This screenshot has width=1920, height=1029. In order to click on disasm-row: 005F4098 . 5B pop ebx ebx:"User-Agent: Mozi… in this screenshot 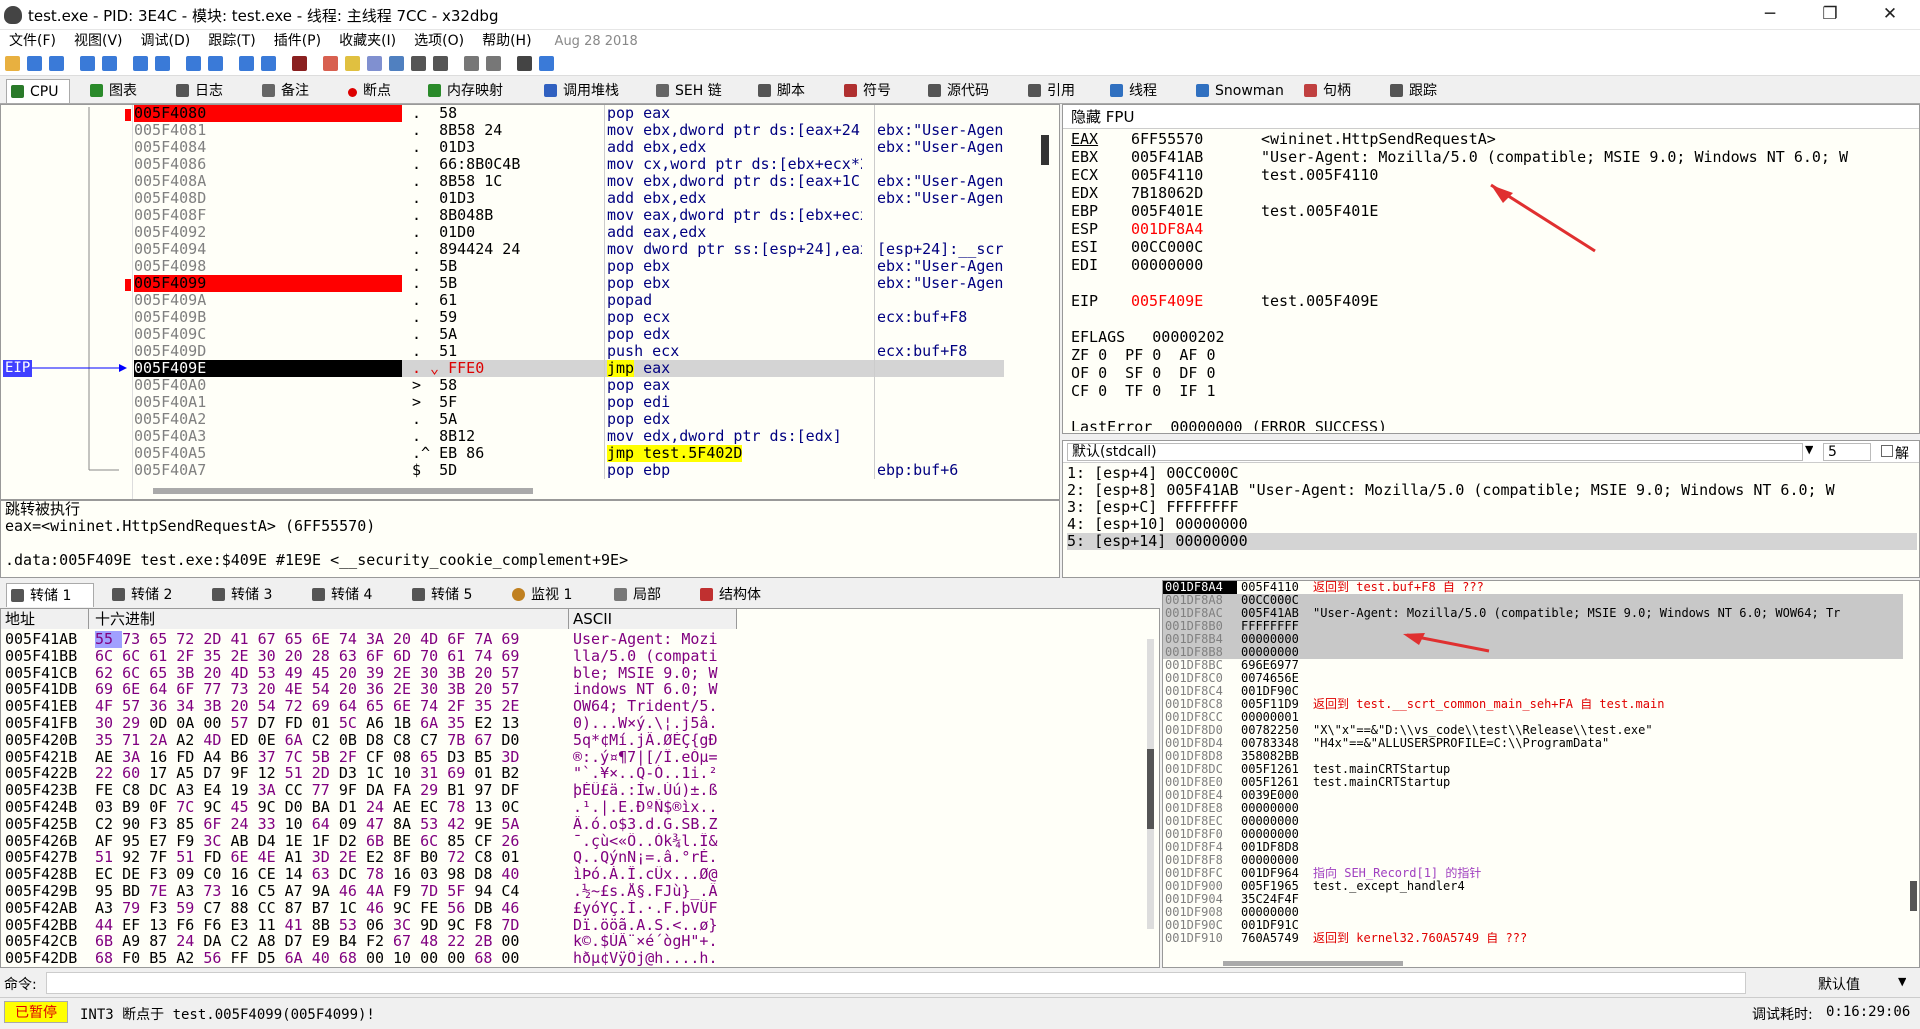, I will do `click(569, 266)`.